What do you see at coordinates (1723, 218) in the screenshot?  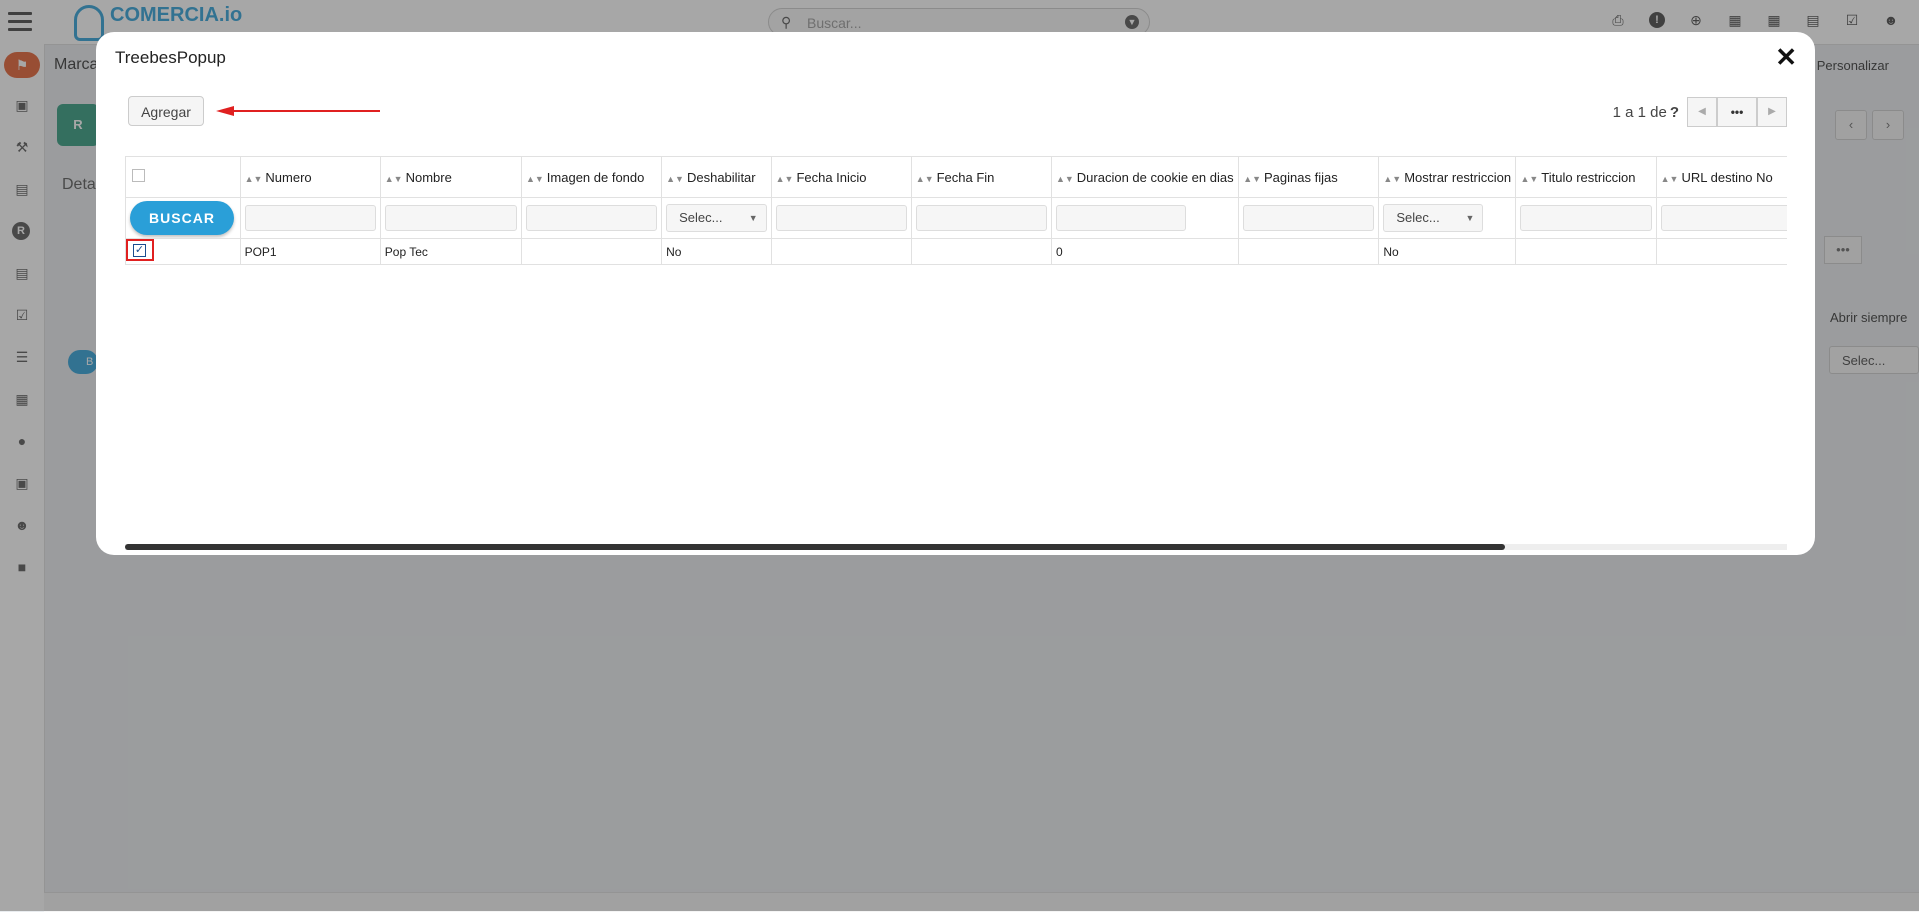 I see `filter-url-input` at bounding box center [1723, 218].